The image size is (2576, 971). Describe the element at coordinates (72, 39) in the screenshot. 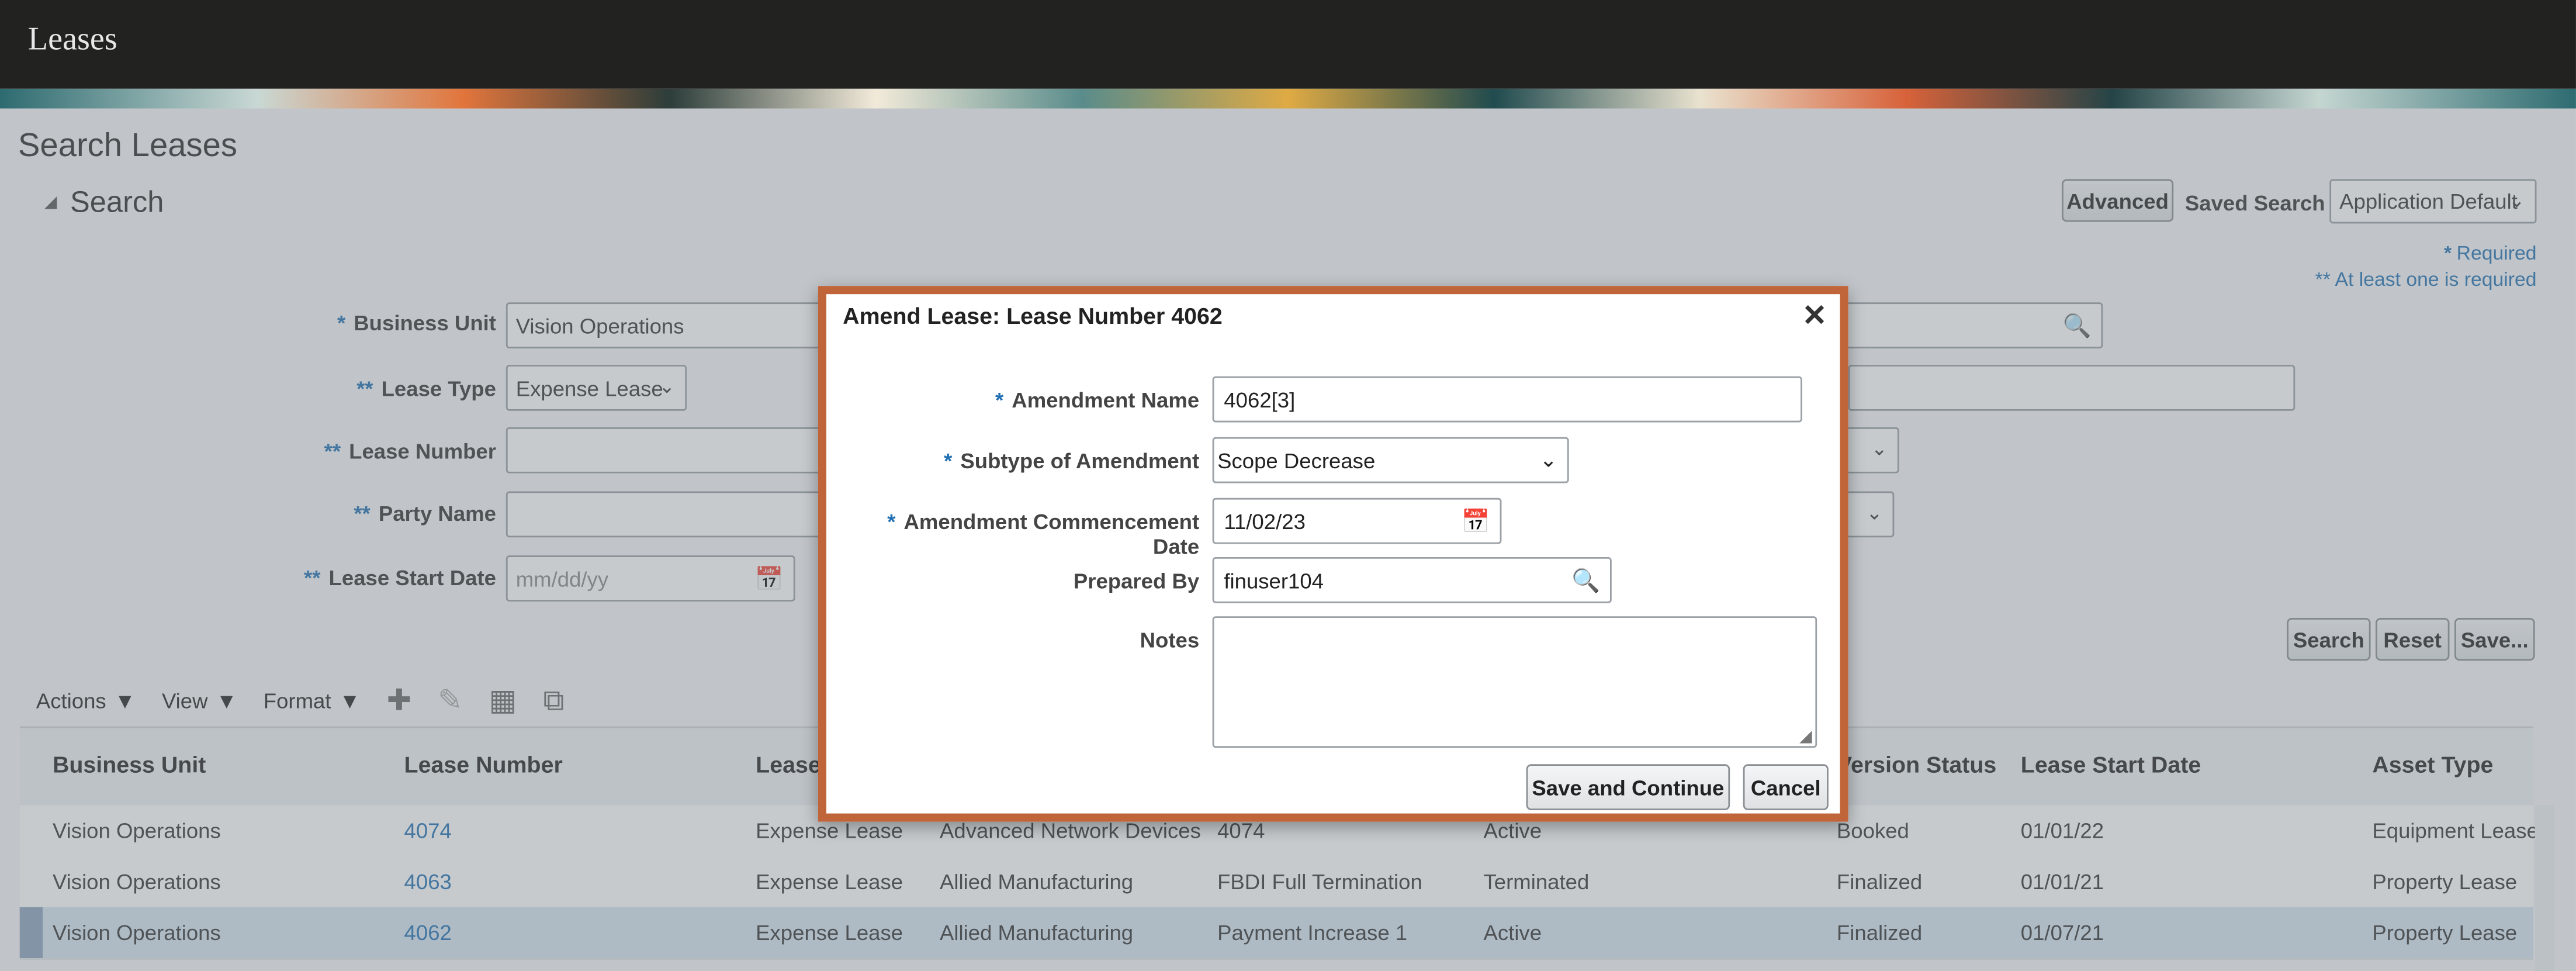

I see `app-title: Leases` at that location.